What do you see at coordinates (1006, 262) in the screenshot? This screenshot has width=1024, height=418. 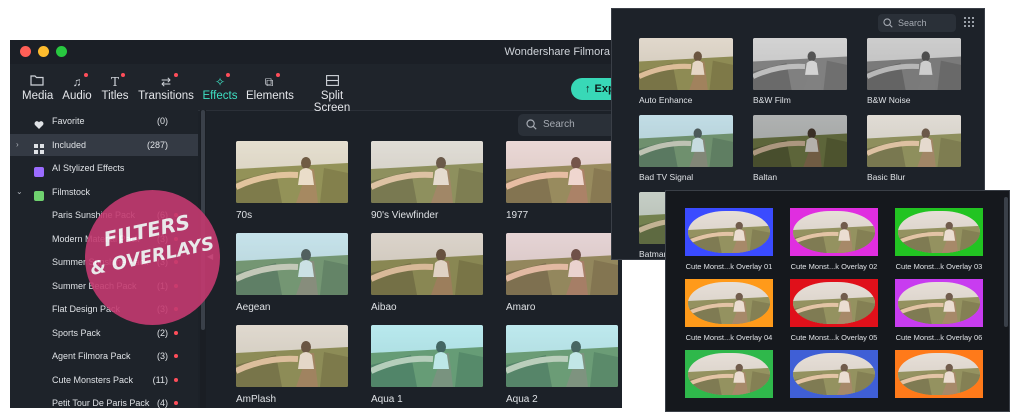 I see `overlays-scrollbar` at bounding box center [1006, 262].